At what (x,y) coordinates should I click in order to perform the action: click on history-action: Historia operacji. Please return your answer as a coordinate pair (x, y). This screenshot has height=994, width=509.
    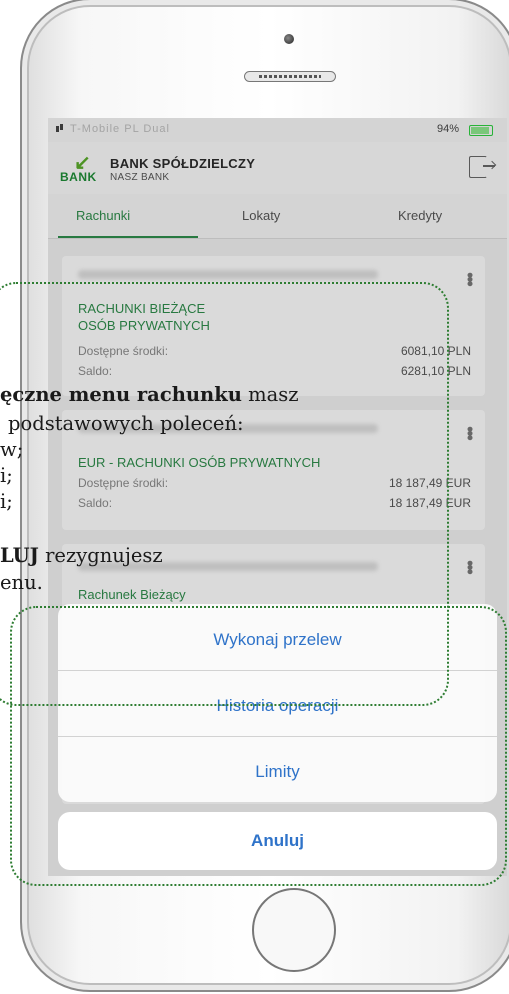
    Looking at the image, I should click on (277, 706).